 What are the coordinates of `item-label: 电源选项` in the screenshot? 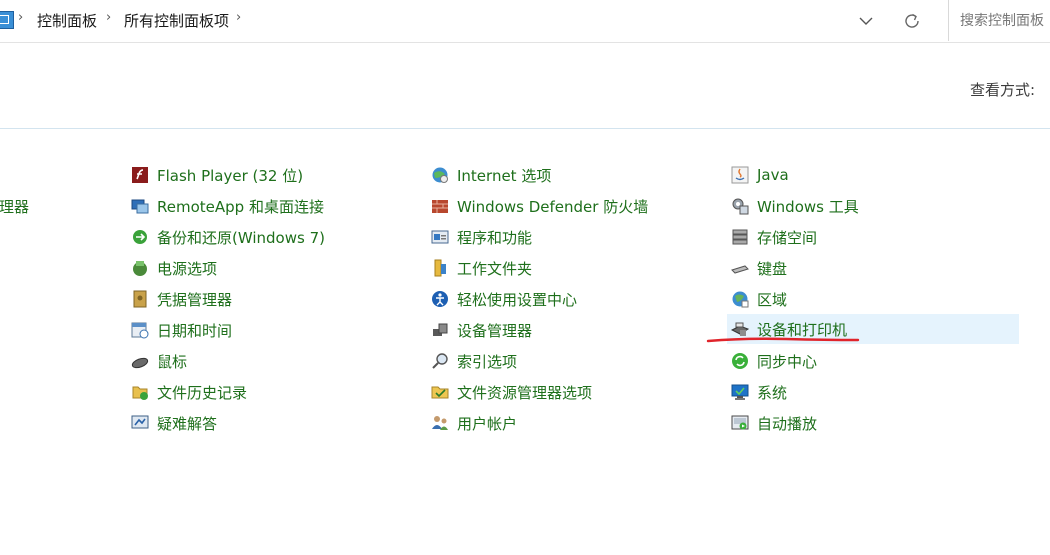 It's located at (187, 268).